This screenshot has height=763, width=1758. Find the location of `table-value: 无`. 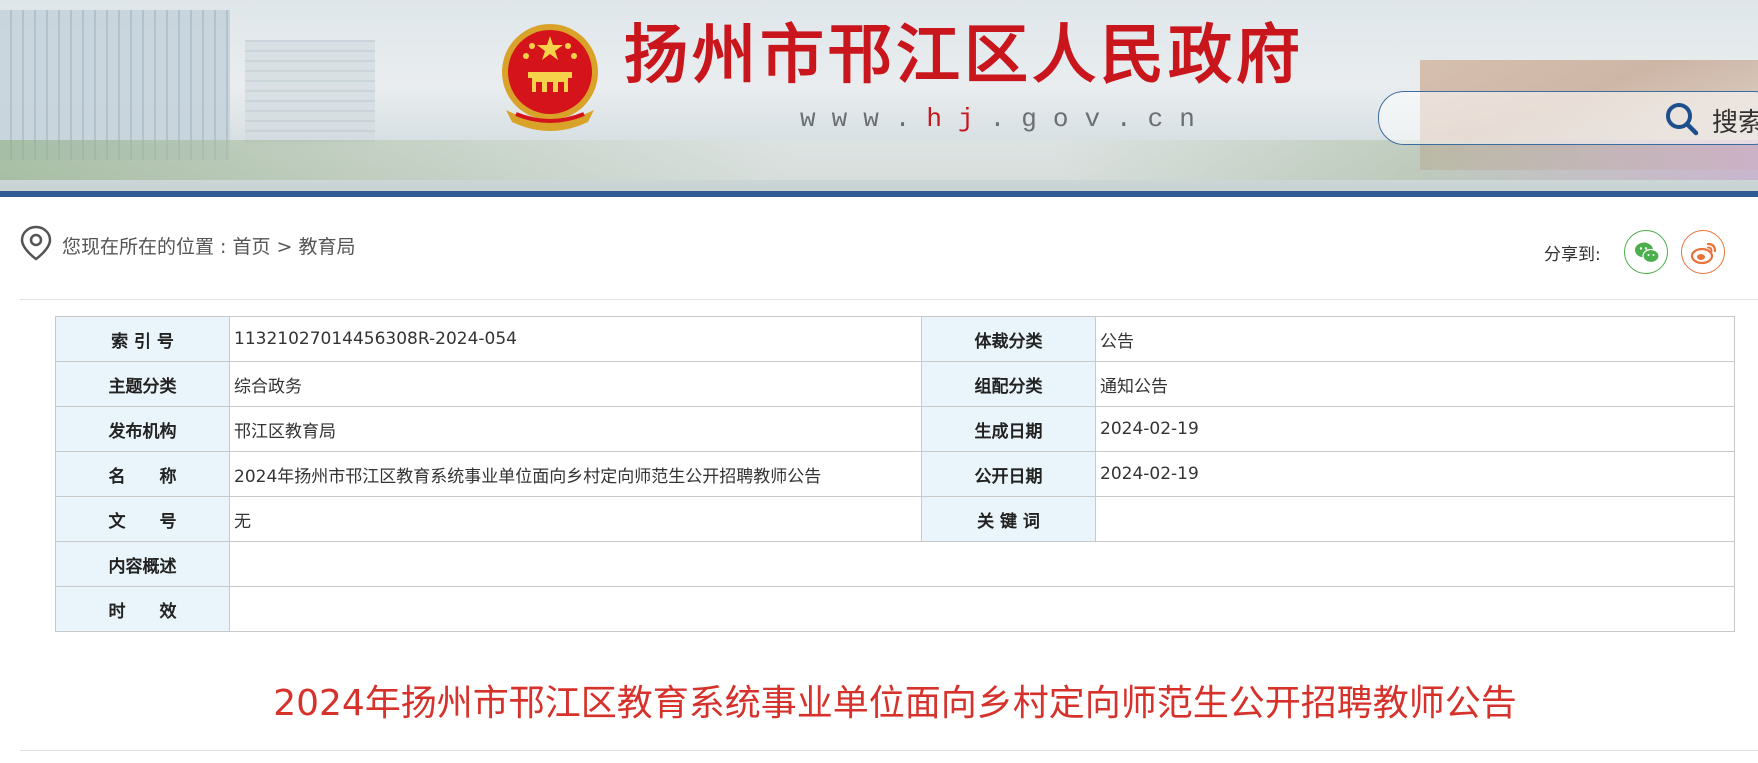

table-value: 无 is located at coordinates (575, 519).